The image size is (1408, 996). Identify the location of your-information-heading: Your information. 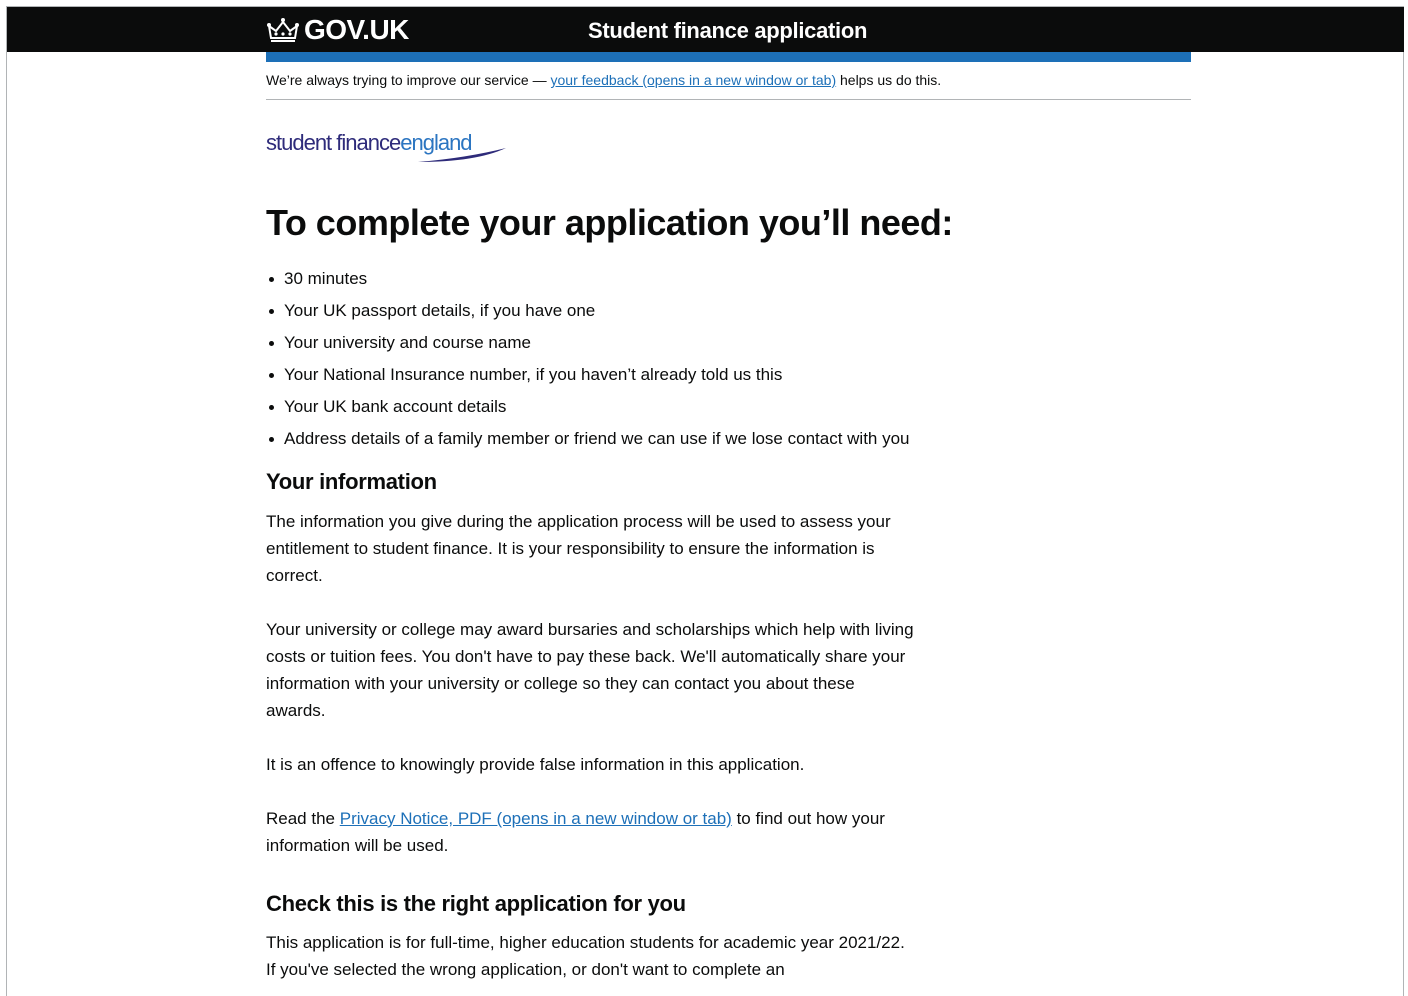
(351, 481).